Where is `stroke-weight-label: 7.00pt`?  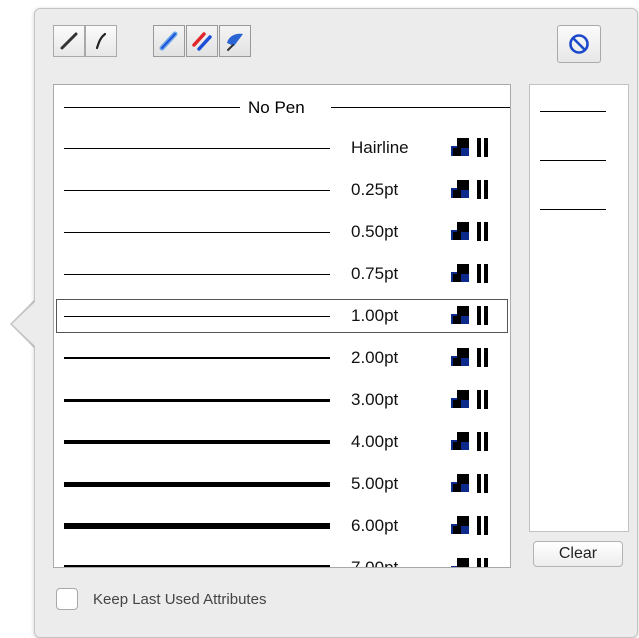
stroke-weight-label: 7.00pt is located at coordinates (375, 563).